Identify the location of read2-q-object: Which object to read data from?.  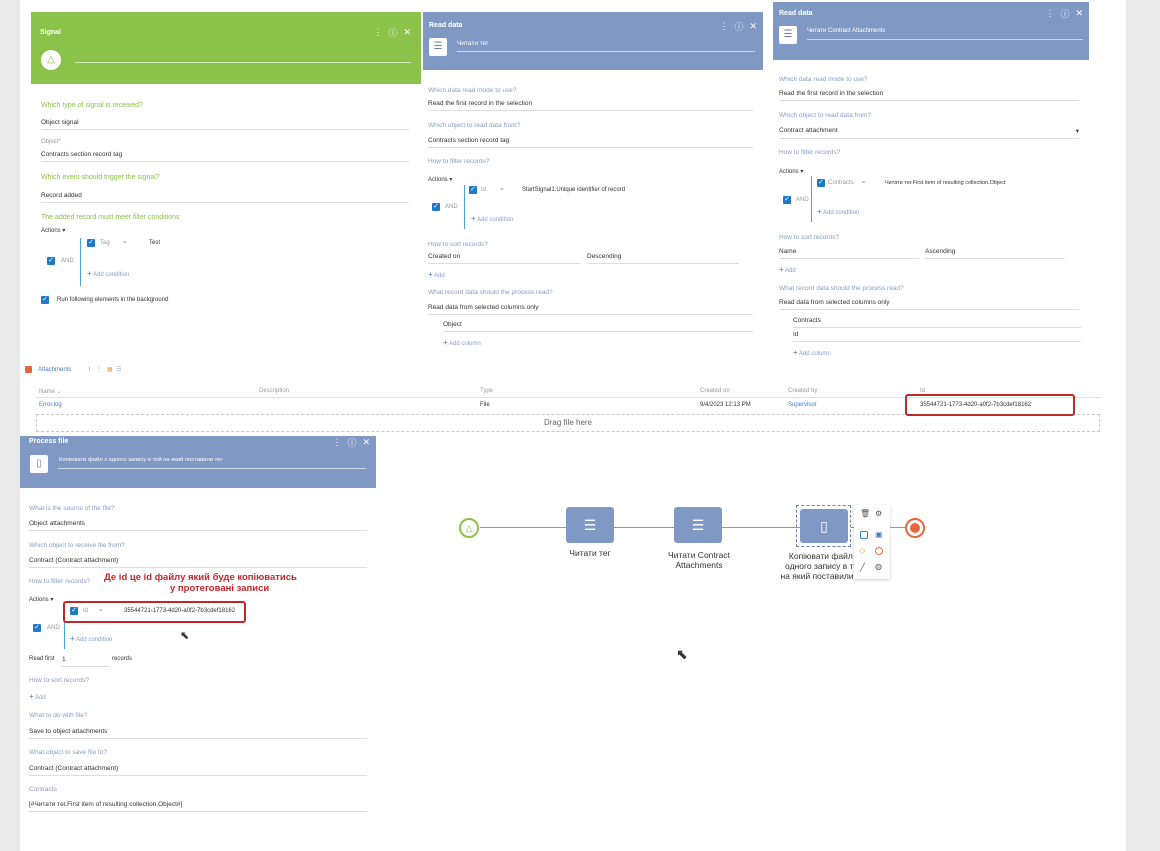
(825, 115).